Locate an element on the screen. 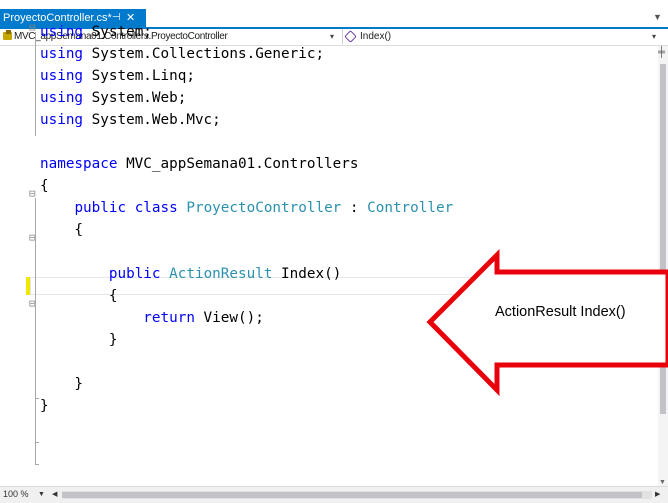 Image resolution: width=668 pixels, height=503 pixels. annotation-label: ActionResult Index() is located at coordinates (560, 312).